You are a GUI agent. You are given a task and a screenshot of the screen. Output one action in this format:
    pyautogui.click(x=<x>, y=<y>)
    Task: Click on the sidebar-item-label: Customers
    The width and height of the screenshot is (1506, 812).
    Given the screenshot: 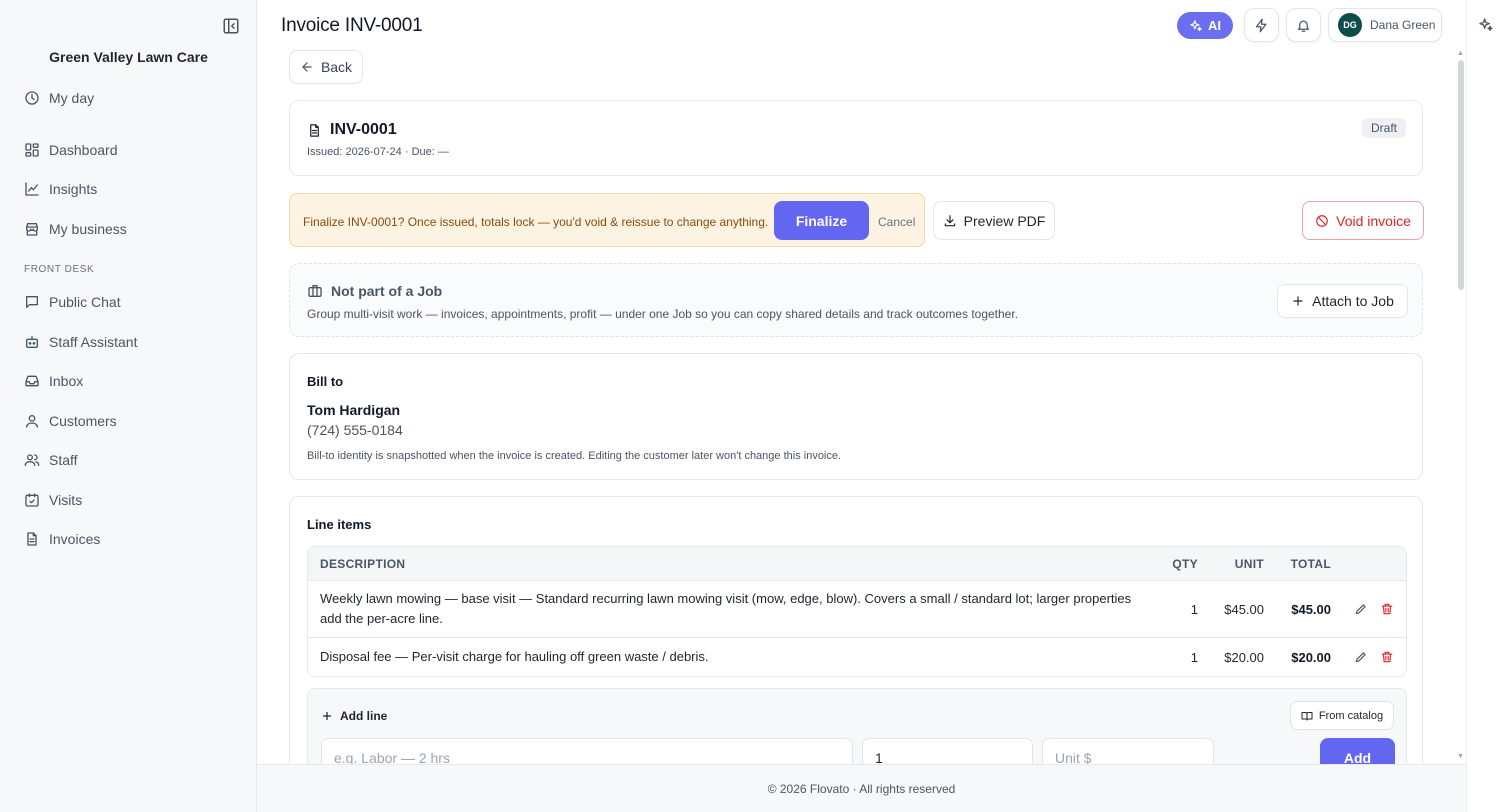 What is the action you would take?
    pyautogui.click(x=83, y=421)
    